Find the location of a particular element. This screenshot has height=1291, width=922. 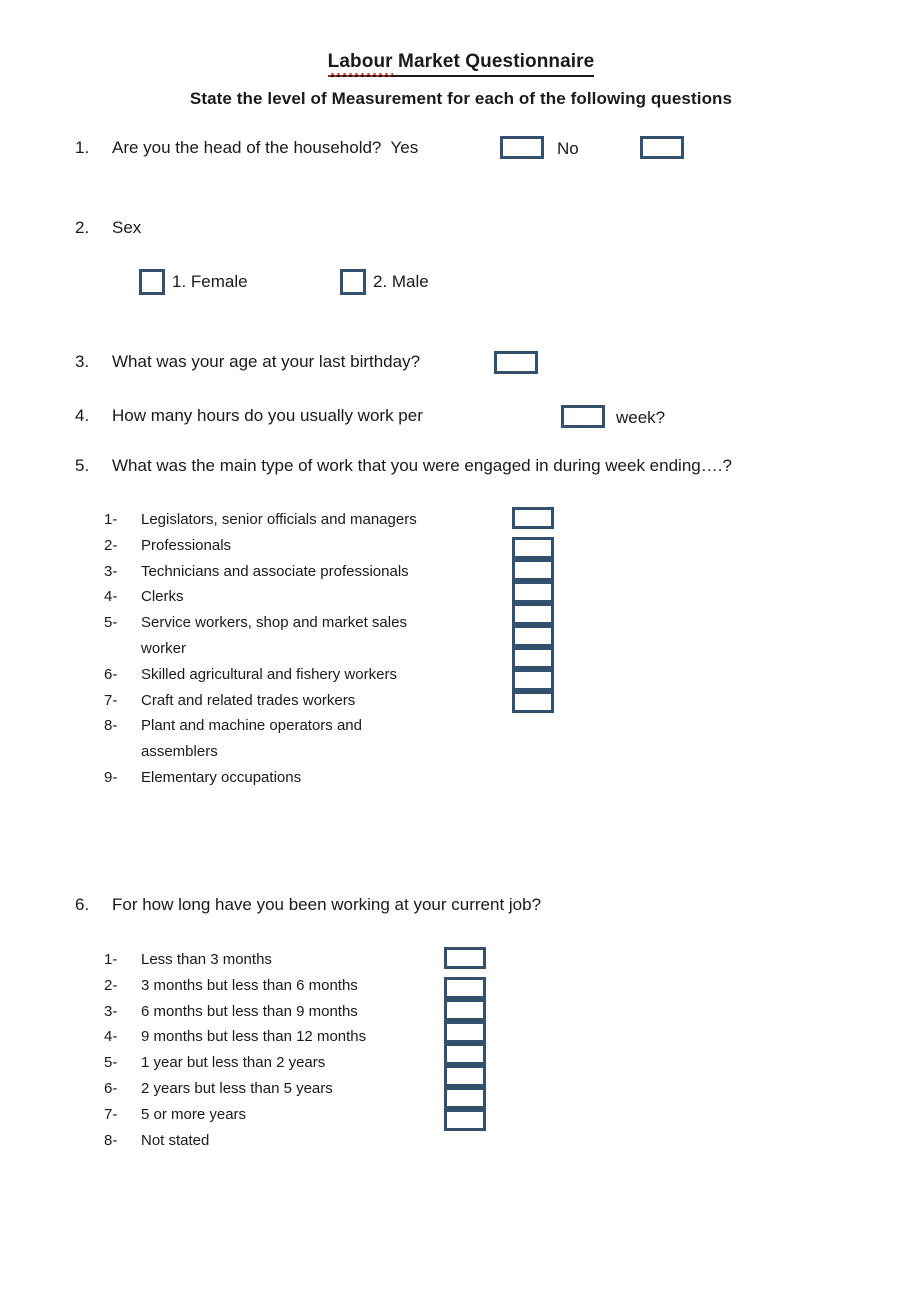

question-3-answer-box is located at coordinates (516, 362).